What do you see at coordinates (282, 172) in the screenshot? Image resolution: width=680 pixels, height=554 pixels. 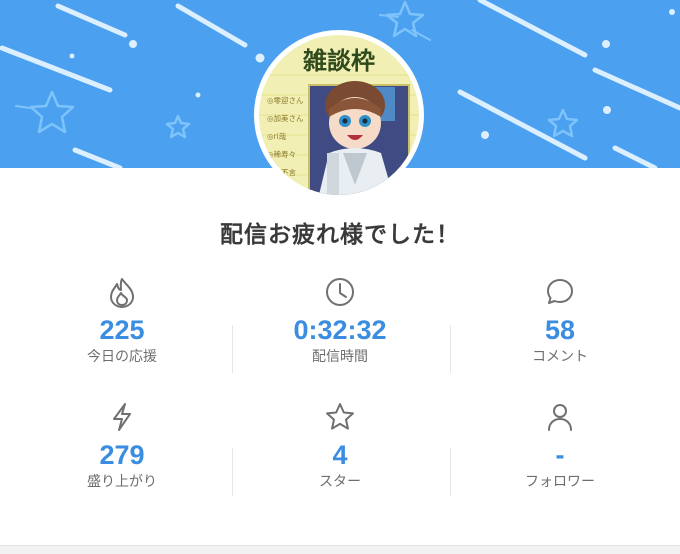 I see `avatar-line: ◎し不言` at bounding box center [282, 172].